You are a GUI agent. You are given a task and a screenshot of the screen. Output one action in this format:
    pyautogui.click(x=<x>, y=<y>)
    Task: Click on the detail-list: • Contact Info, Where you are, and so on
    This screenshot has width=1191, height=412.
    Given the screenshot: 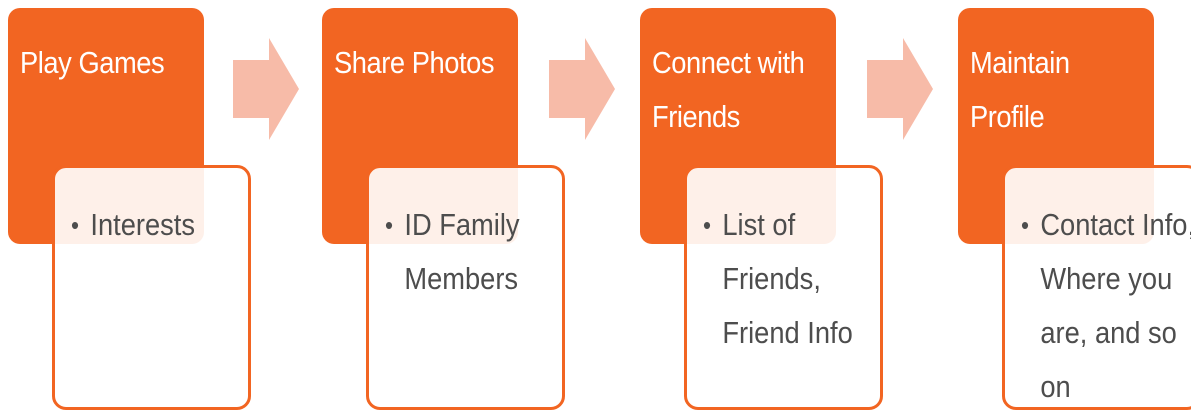 What is the action you would take?
    pyautogui.click(x=1106, y=305)
    